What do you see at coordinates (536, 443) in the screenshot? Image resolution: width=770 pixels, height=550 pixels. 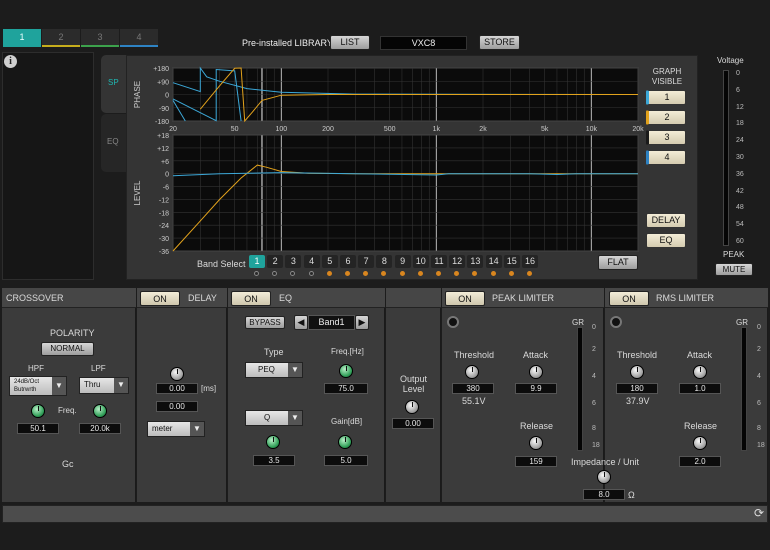 I see `peak-release-knob` at bounding box center [536, 443].